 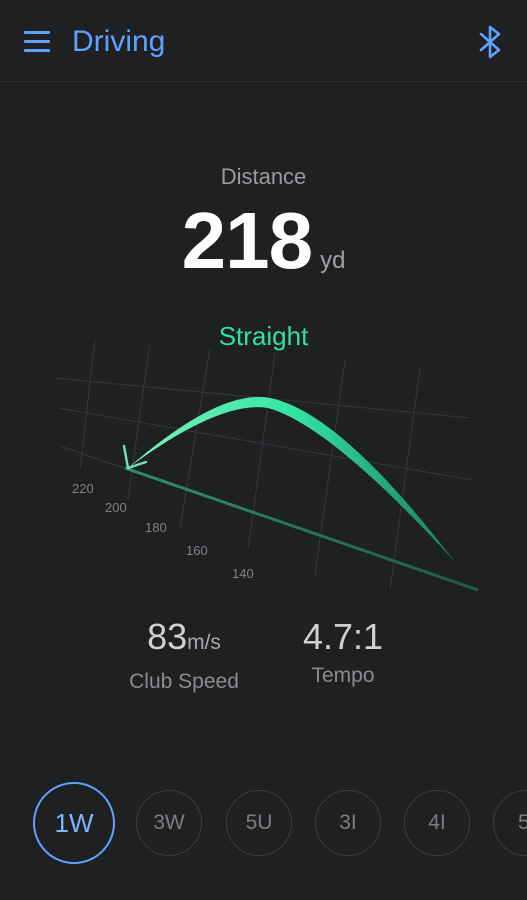 What do you see at coordinates (510, 823) in the screenshot?
I see `club-button-5: 5` at bounding box center [510, 823].